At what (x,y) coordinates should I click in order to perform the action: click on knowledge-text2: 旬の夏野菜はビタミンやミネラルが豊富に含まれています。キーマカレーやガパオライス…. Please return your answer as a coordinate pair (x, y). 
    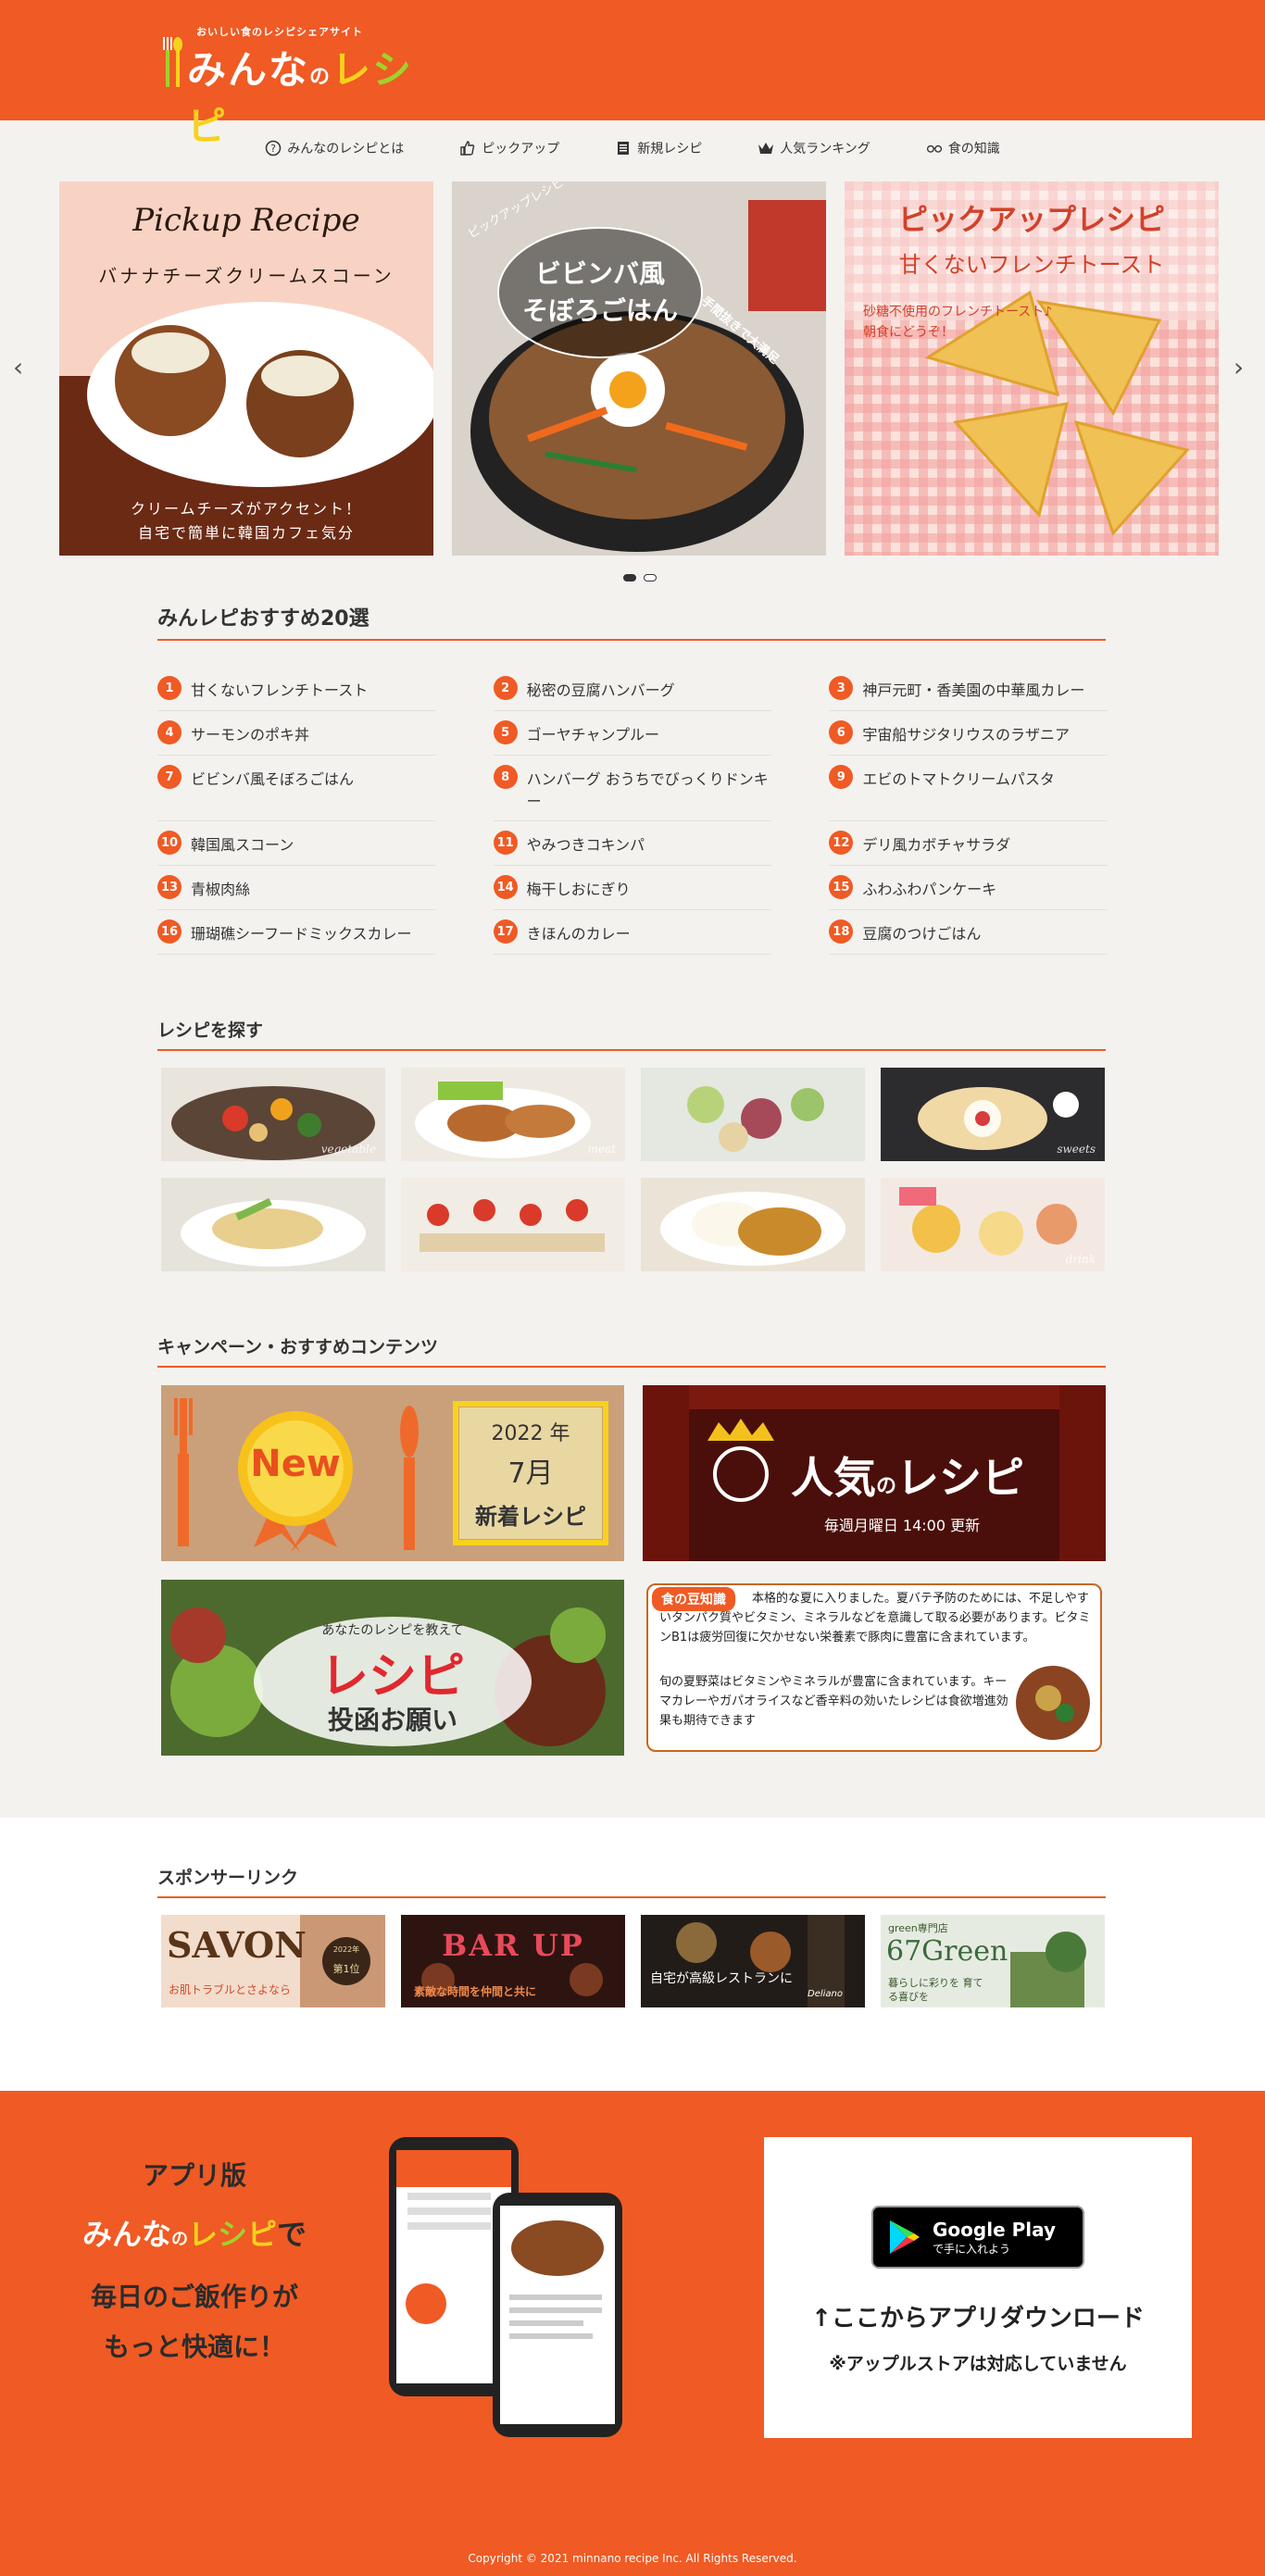
    Looking at the image, I should click on (833, 1702).